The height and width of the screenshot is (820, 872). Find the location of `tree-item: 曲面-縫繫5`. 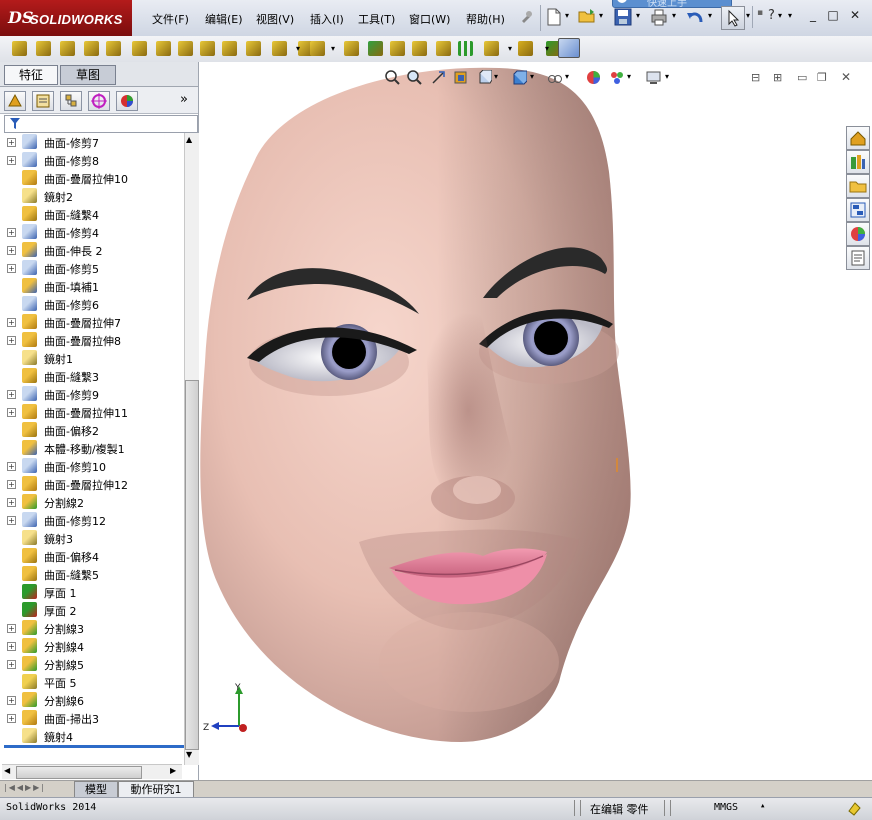

tree-item: 曲面-縫繫5 is located at coordinates (93, 574).